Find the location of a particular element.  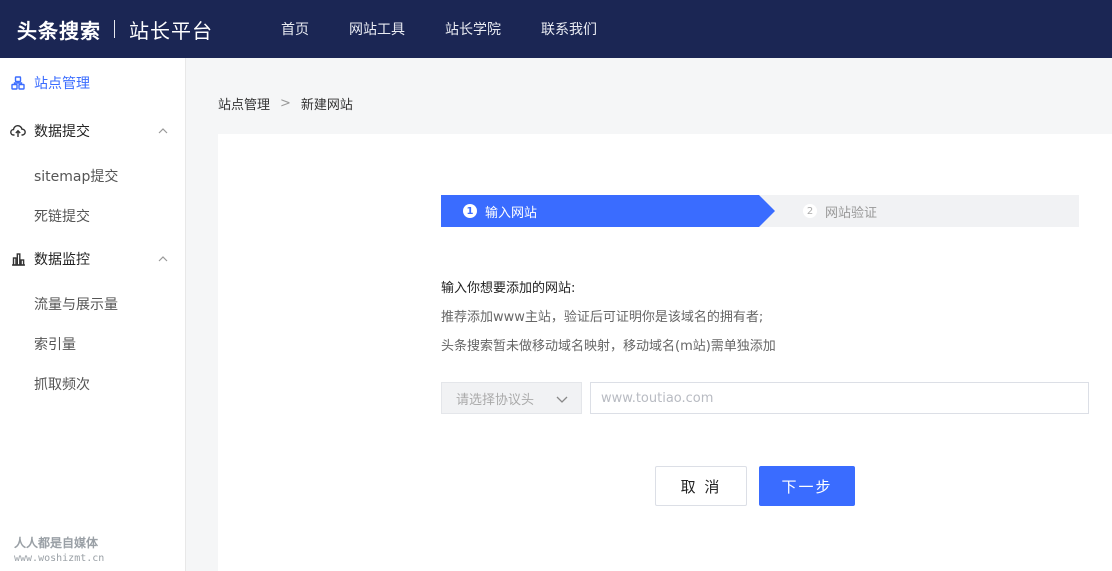

step-verify-site: 2 网站验证 is located at coordinates (840, 211).